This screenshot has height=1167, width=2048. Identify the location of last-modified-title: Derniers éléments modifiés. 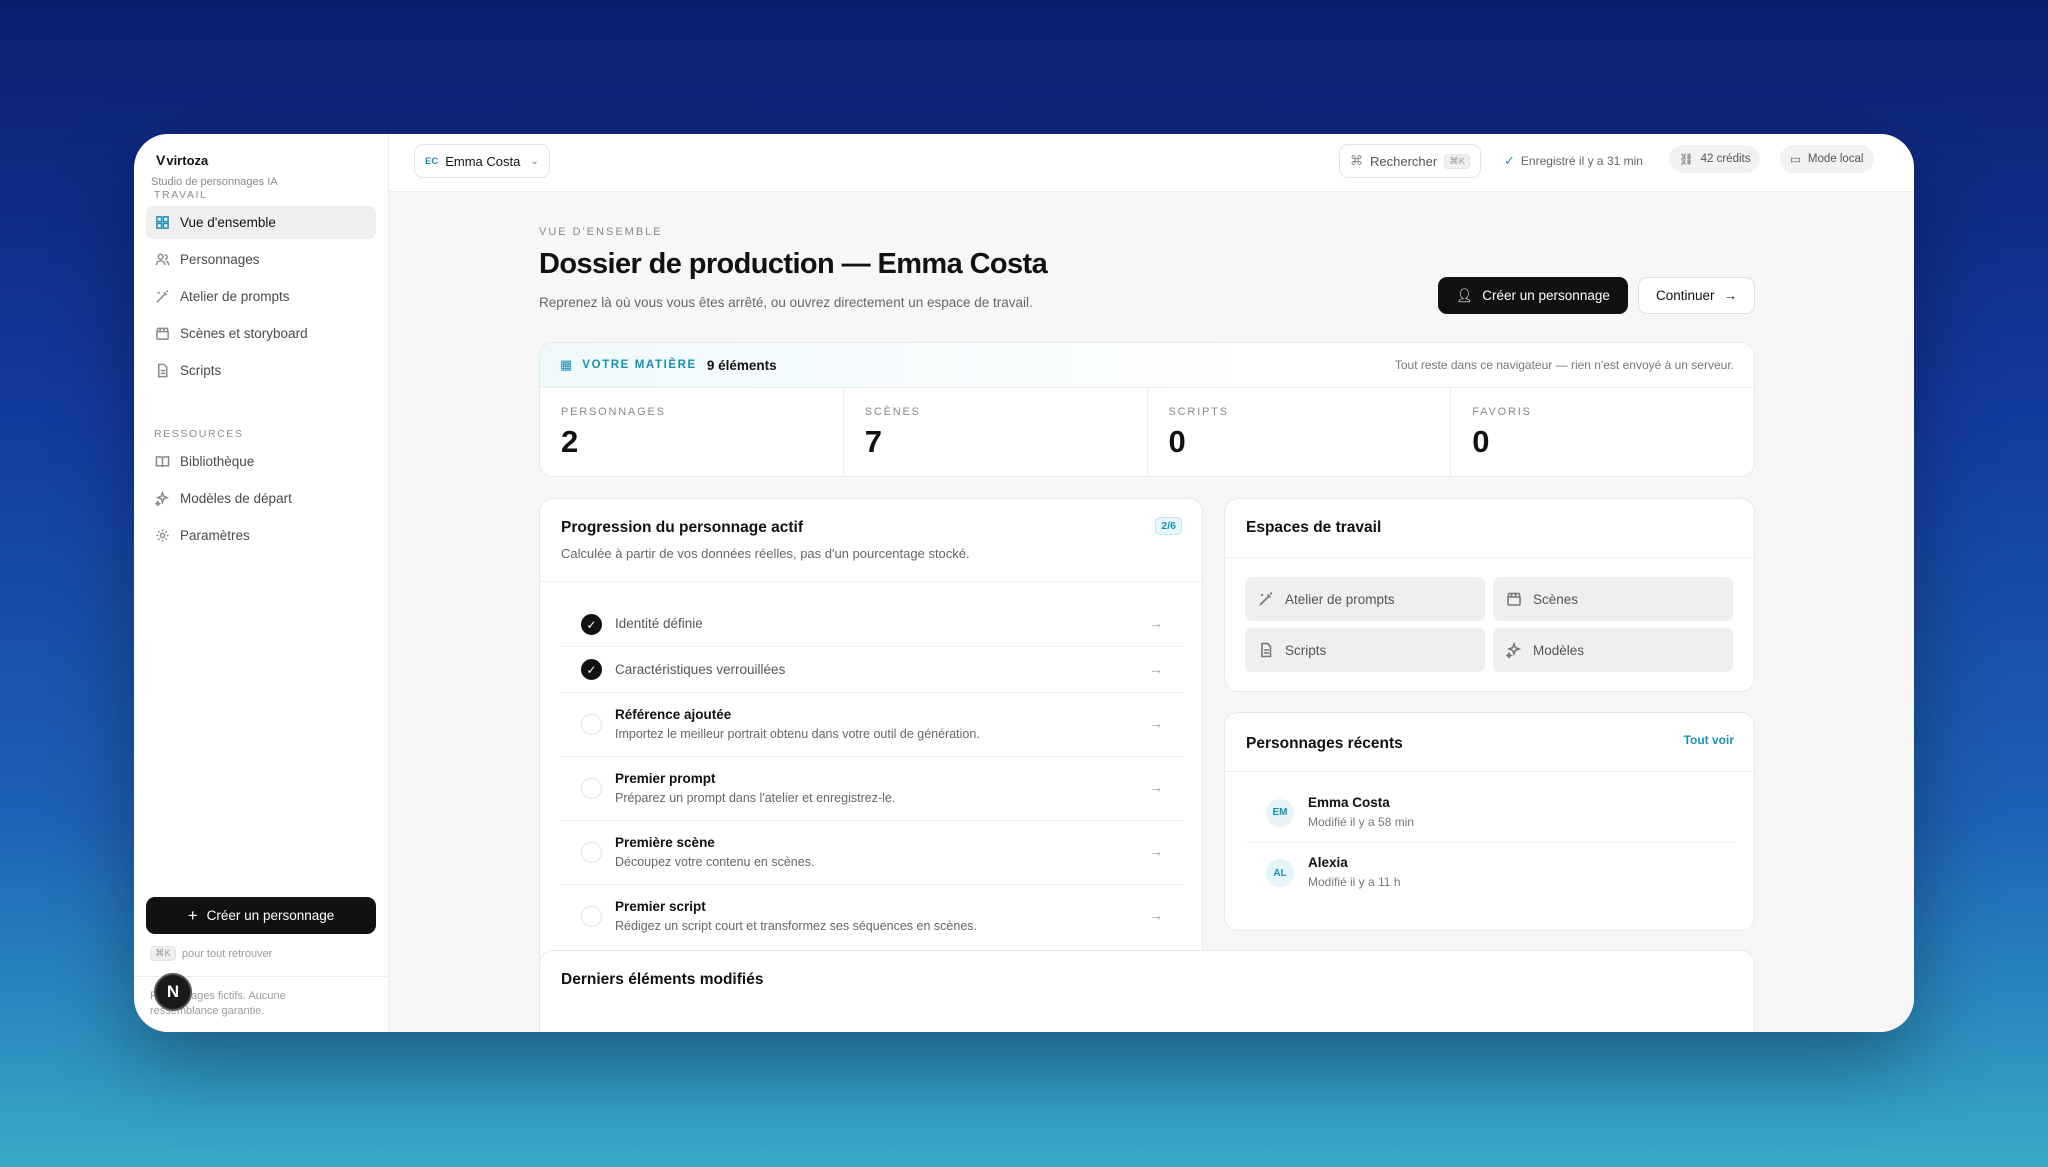
(662, 979).